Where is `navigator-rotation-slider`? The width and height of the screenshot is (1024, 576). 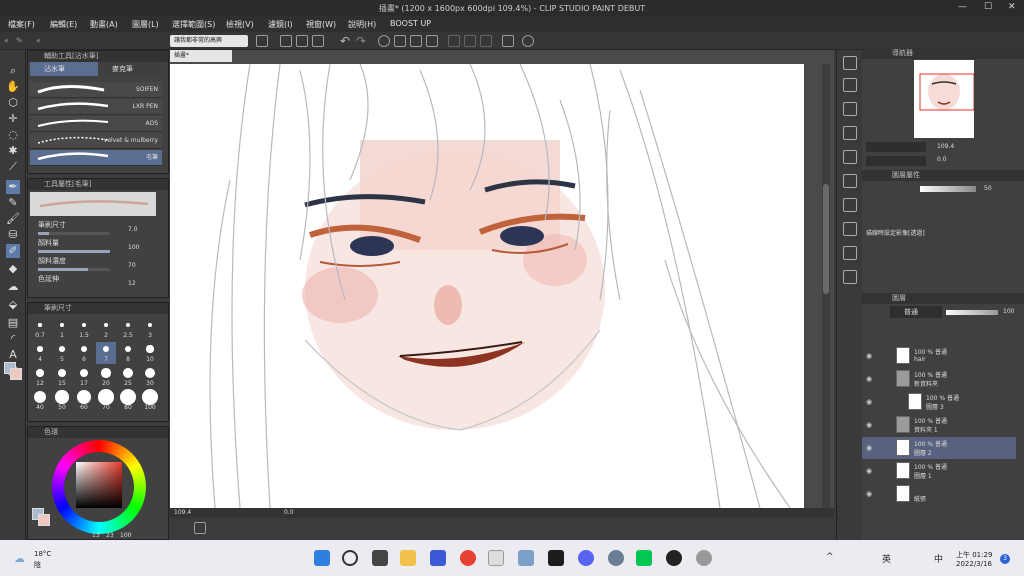
navigator-rotation-slider is located at coordinates (896, 161).